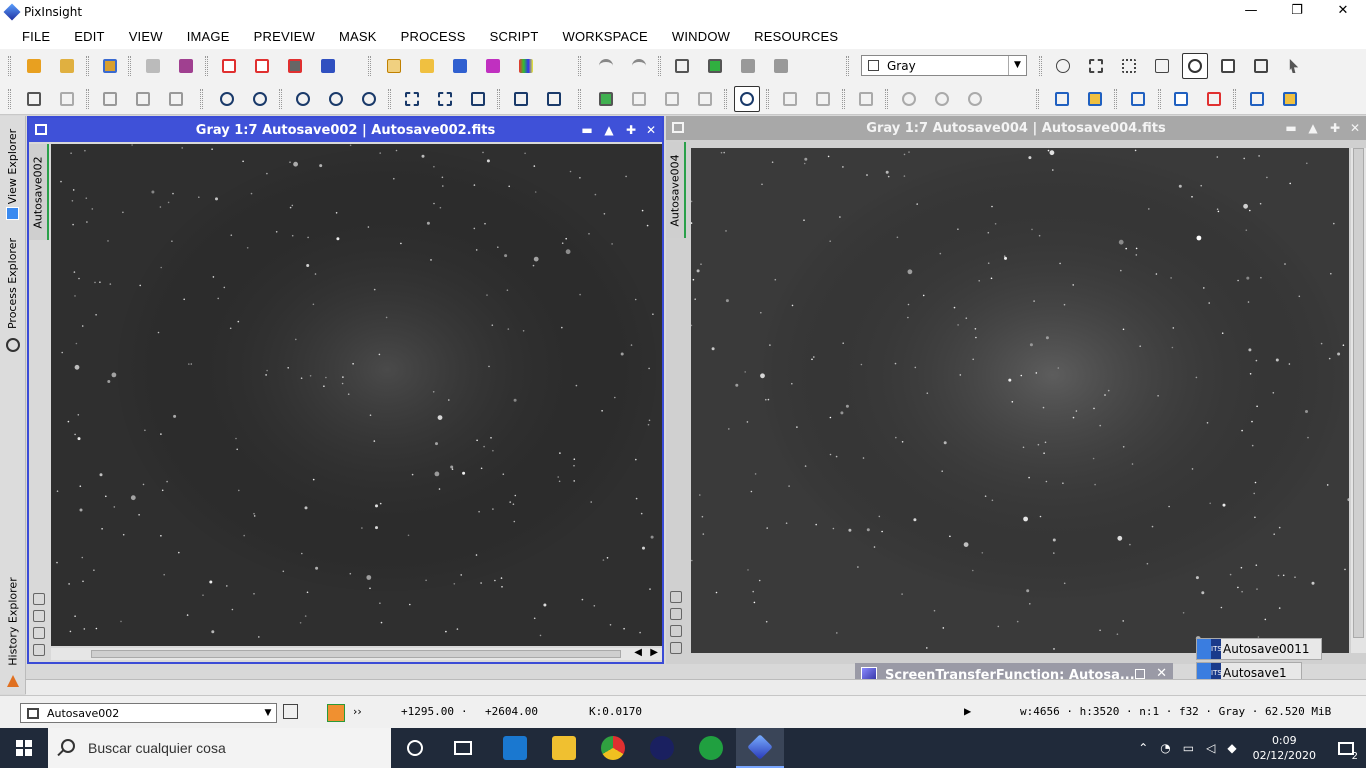  I want to click on zoom-in-button, so click(227, 99).